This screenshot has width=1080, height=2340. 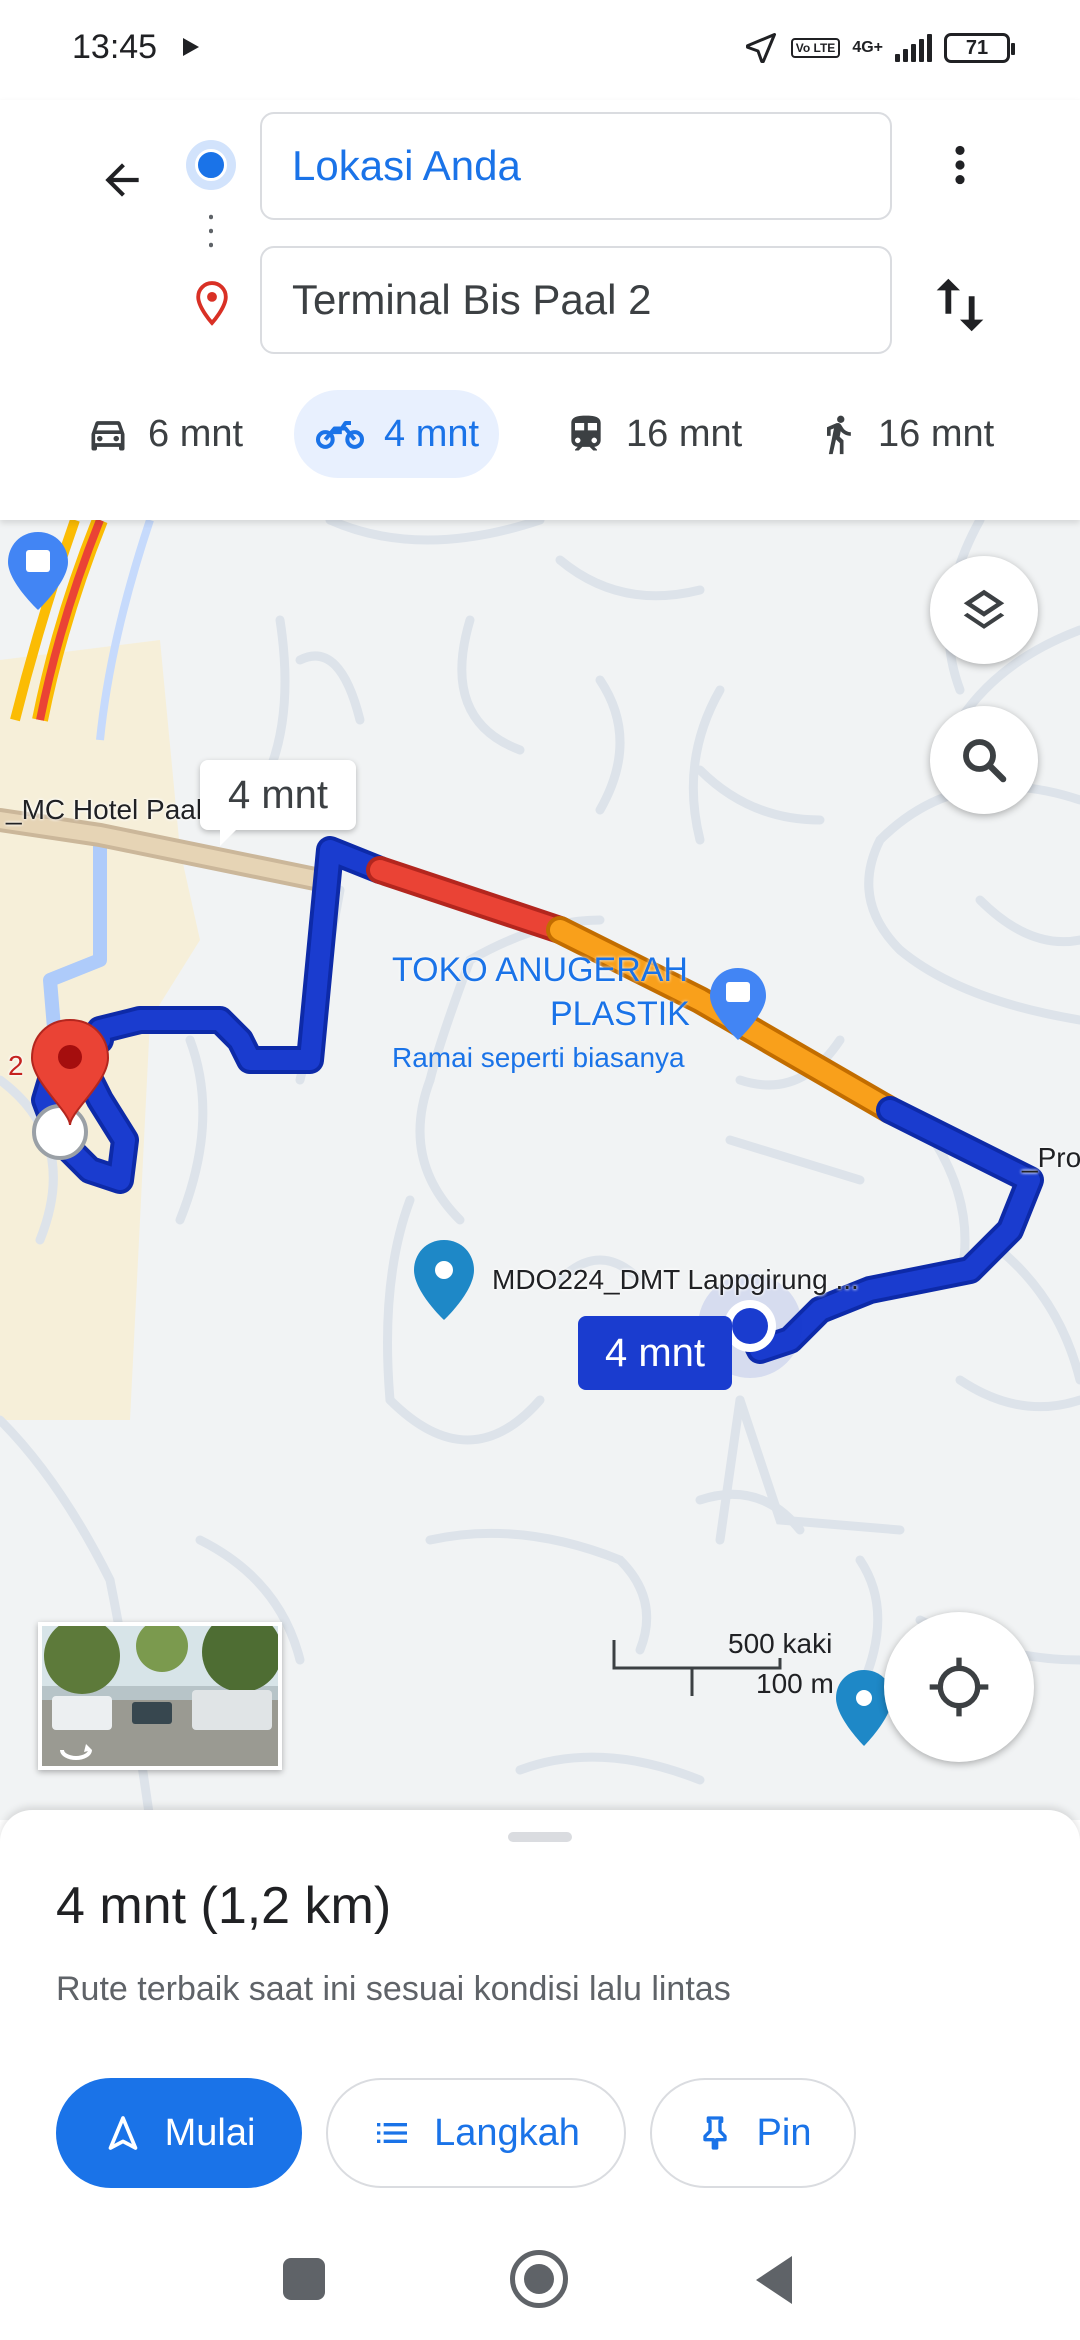 What do you see at coordinates (576, 166) in the screenshot?
I see `origin-field: Lokasi Anda` at bounding box center [576, 166].